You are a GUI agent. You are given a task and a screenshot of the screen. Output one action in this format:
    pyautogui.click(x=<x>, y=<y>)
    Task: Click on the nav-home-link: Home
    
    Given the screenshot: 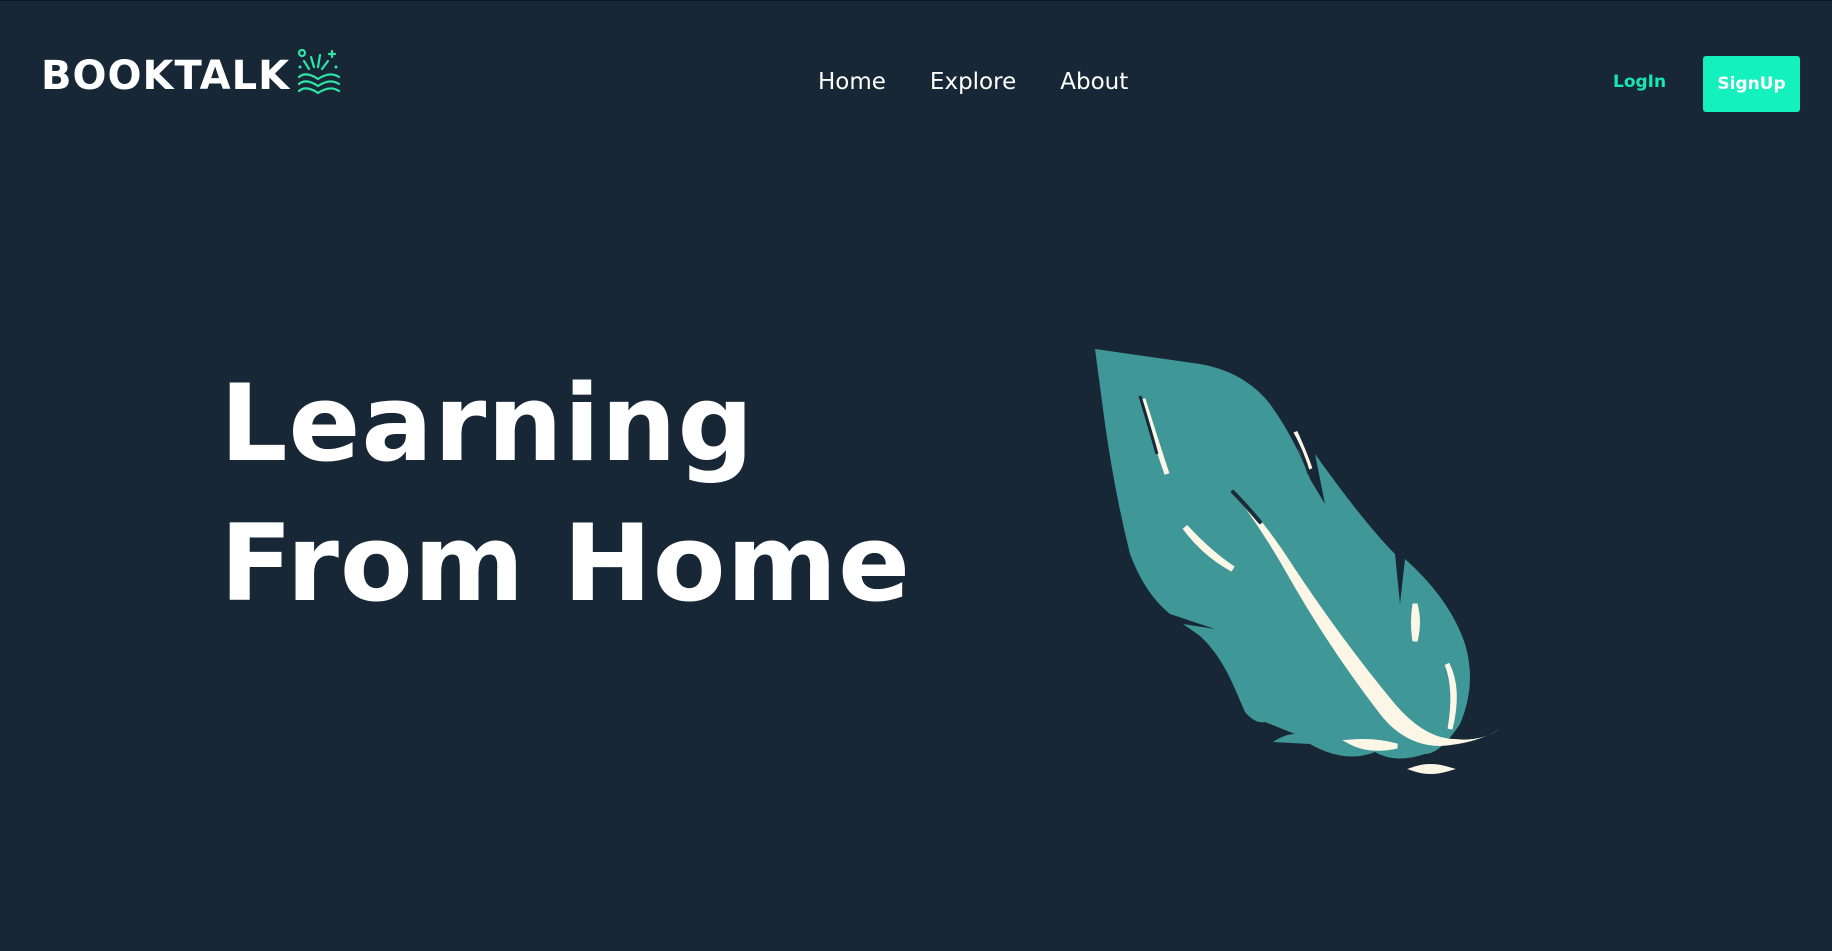 What is the action you would take?
    pyautogui.click(x=852, y=82)
    